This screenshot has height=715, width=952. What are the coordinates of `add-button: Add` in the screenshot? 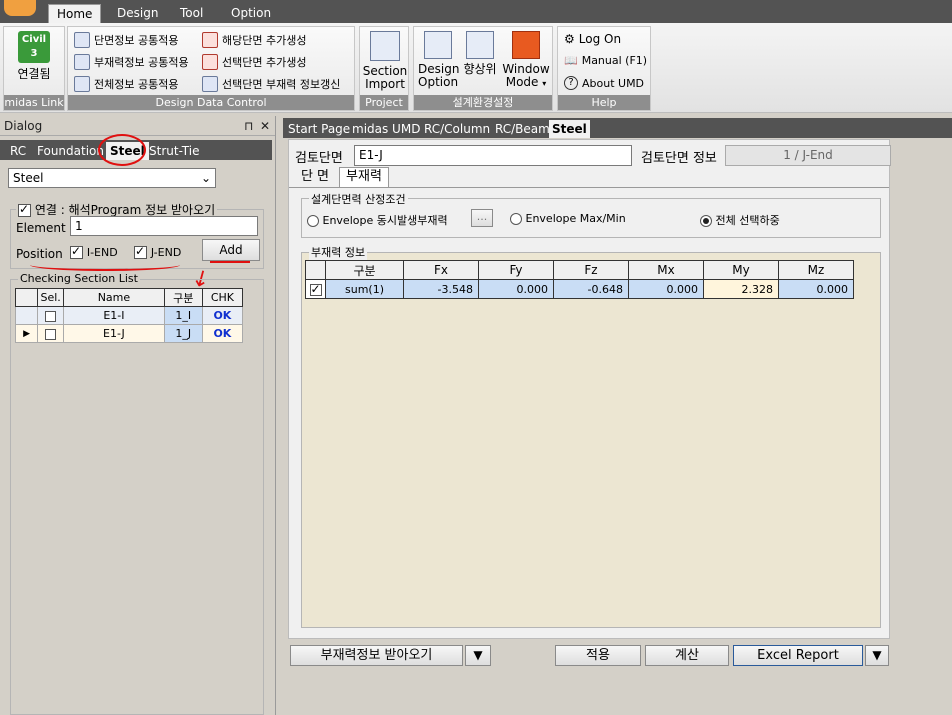 It's located at (231, 250).